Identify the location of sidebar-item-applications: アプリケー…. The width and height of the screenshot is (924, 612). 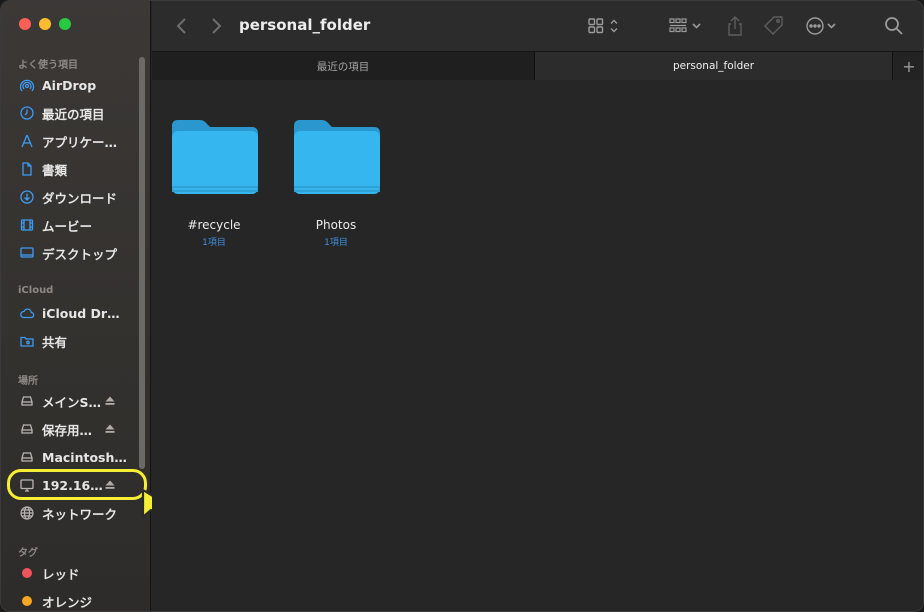
(79, 141).